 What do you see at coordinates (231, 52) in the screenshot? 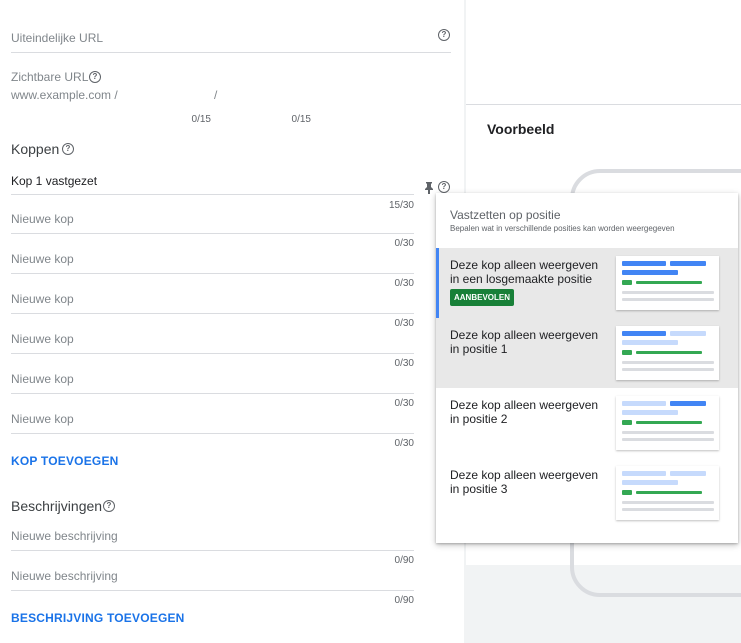
I see `final-url-underline` at bounding box center [231, 52].